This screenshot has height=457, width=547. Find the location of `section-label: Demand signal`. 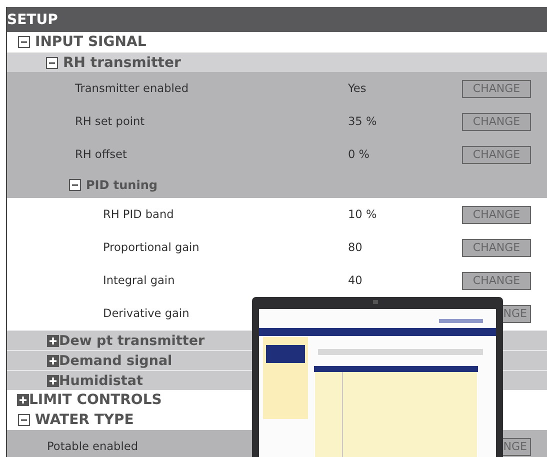

section-label: Demand signal is located at coordinates (115, 360).